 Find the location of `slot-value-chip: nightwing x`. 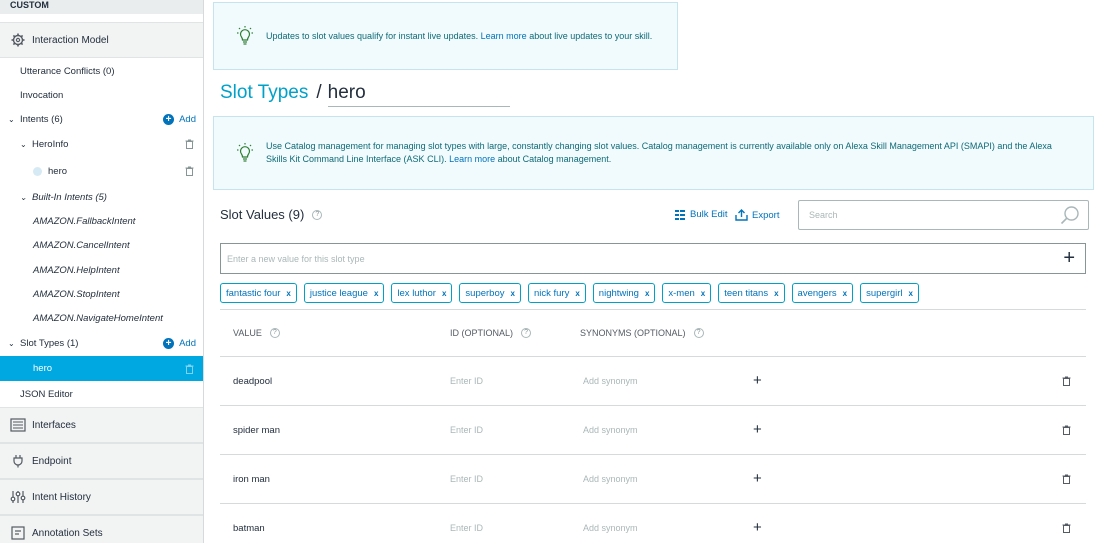

slot-value-chip: nightwing x is located at coordinates (624, 293).